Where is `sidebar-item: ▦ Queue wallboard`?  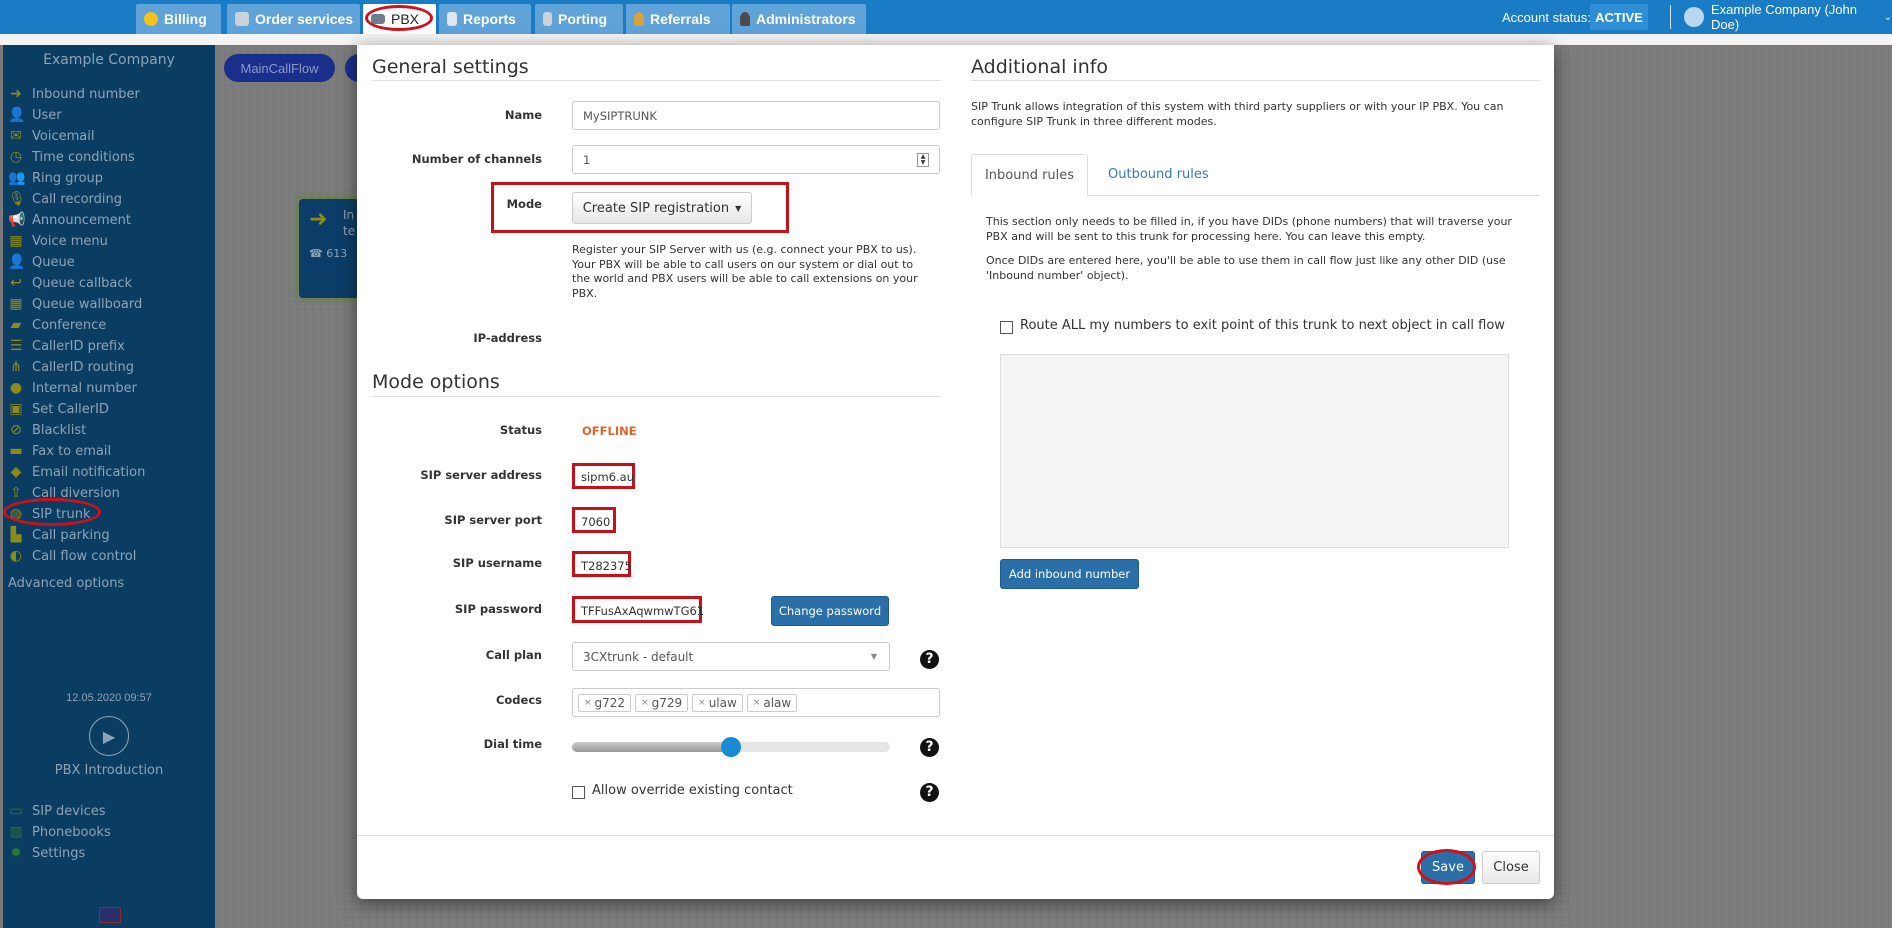
sidebar-item: ▦ Queue wallboard is located at coordinates (75, 304).